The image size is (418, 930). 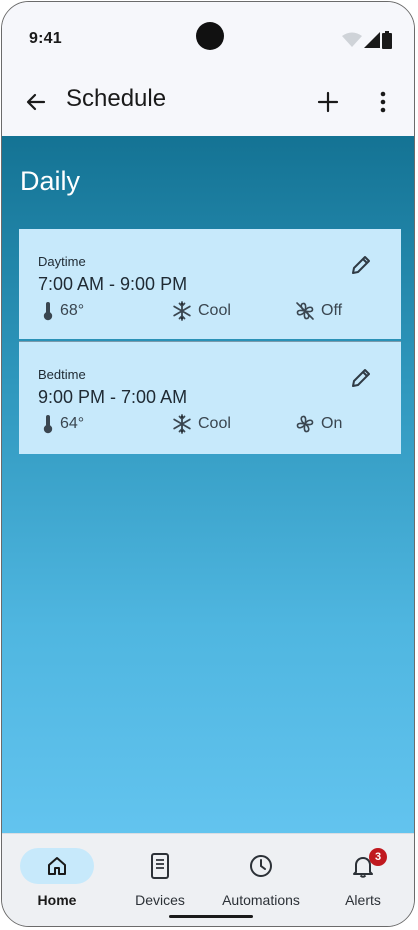 I want to click on alerts-badge: 3, so click(x=378, y=857).